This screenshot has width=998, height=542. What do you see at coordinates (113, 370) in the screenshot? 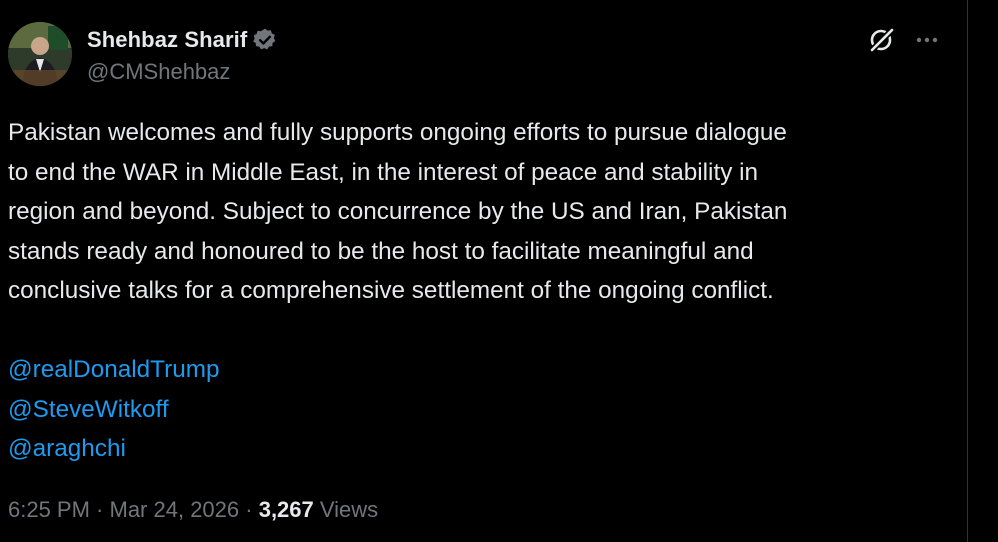
I see `mention-link-realdonaldtrump: @realDonaldTrump` at bounding box center [113, 370].